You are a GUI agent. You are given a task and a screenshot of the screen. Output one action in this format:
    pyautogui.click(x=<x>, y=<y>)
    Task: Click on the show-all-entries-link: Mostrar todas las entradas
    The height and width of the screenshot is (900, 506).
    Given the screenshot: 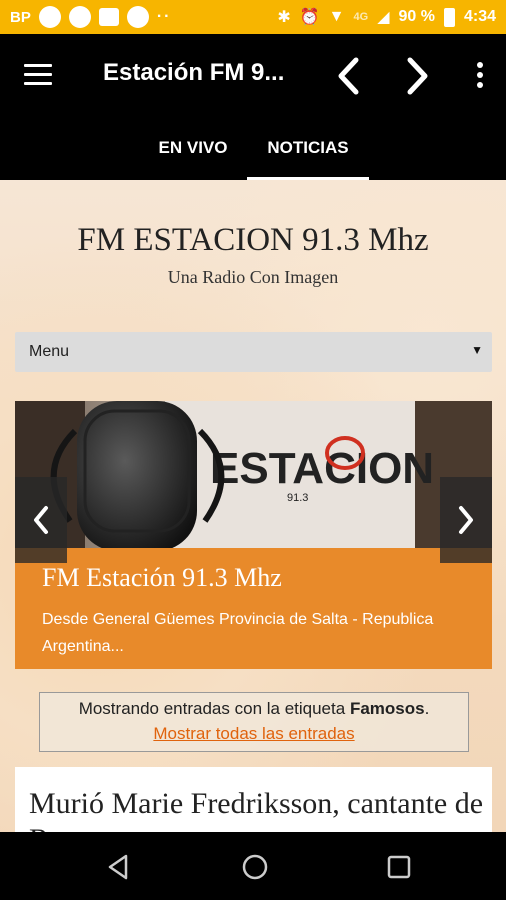 What is the action you would take?
    pyautogui.click(x=254, y=734)
    